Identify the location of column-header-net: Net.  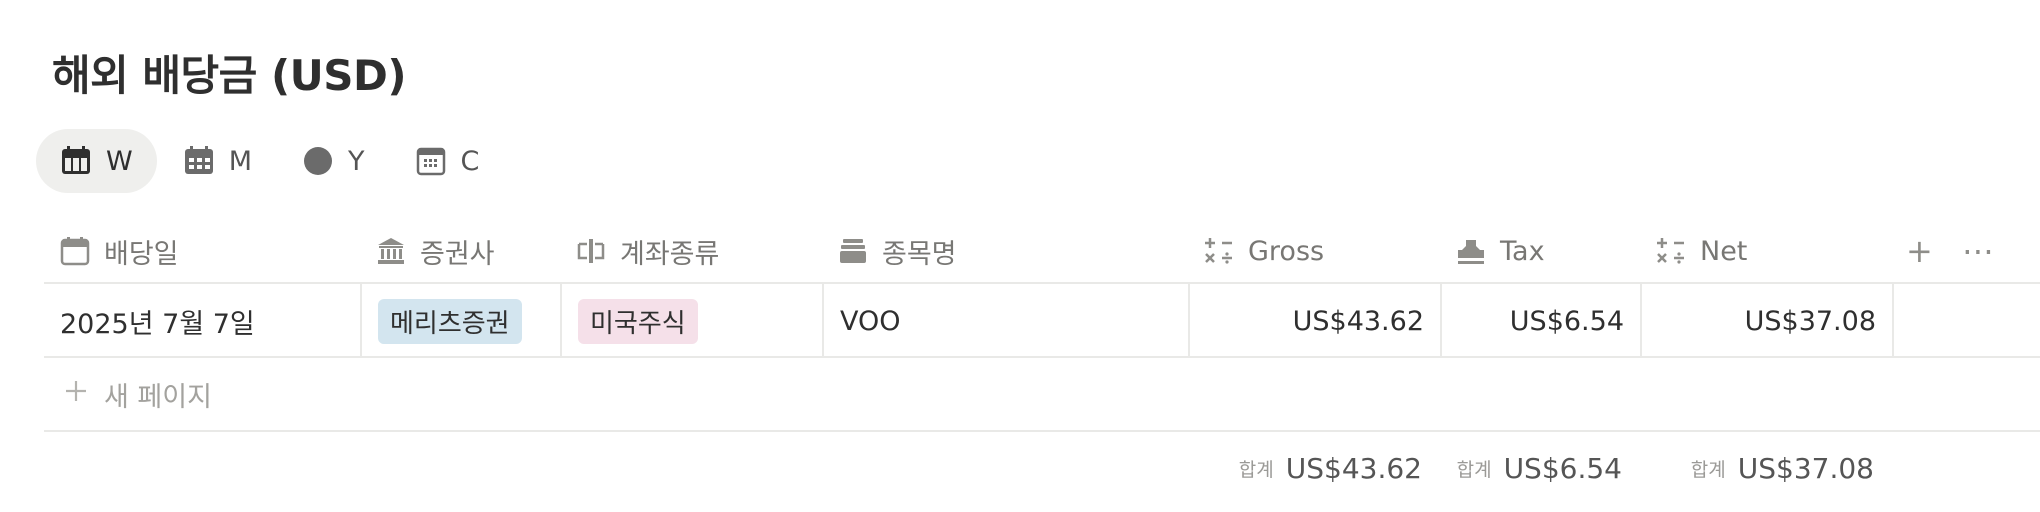
(1766, 251).